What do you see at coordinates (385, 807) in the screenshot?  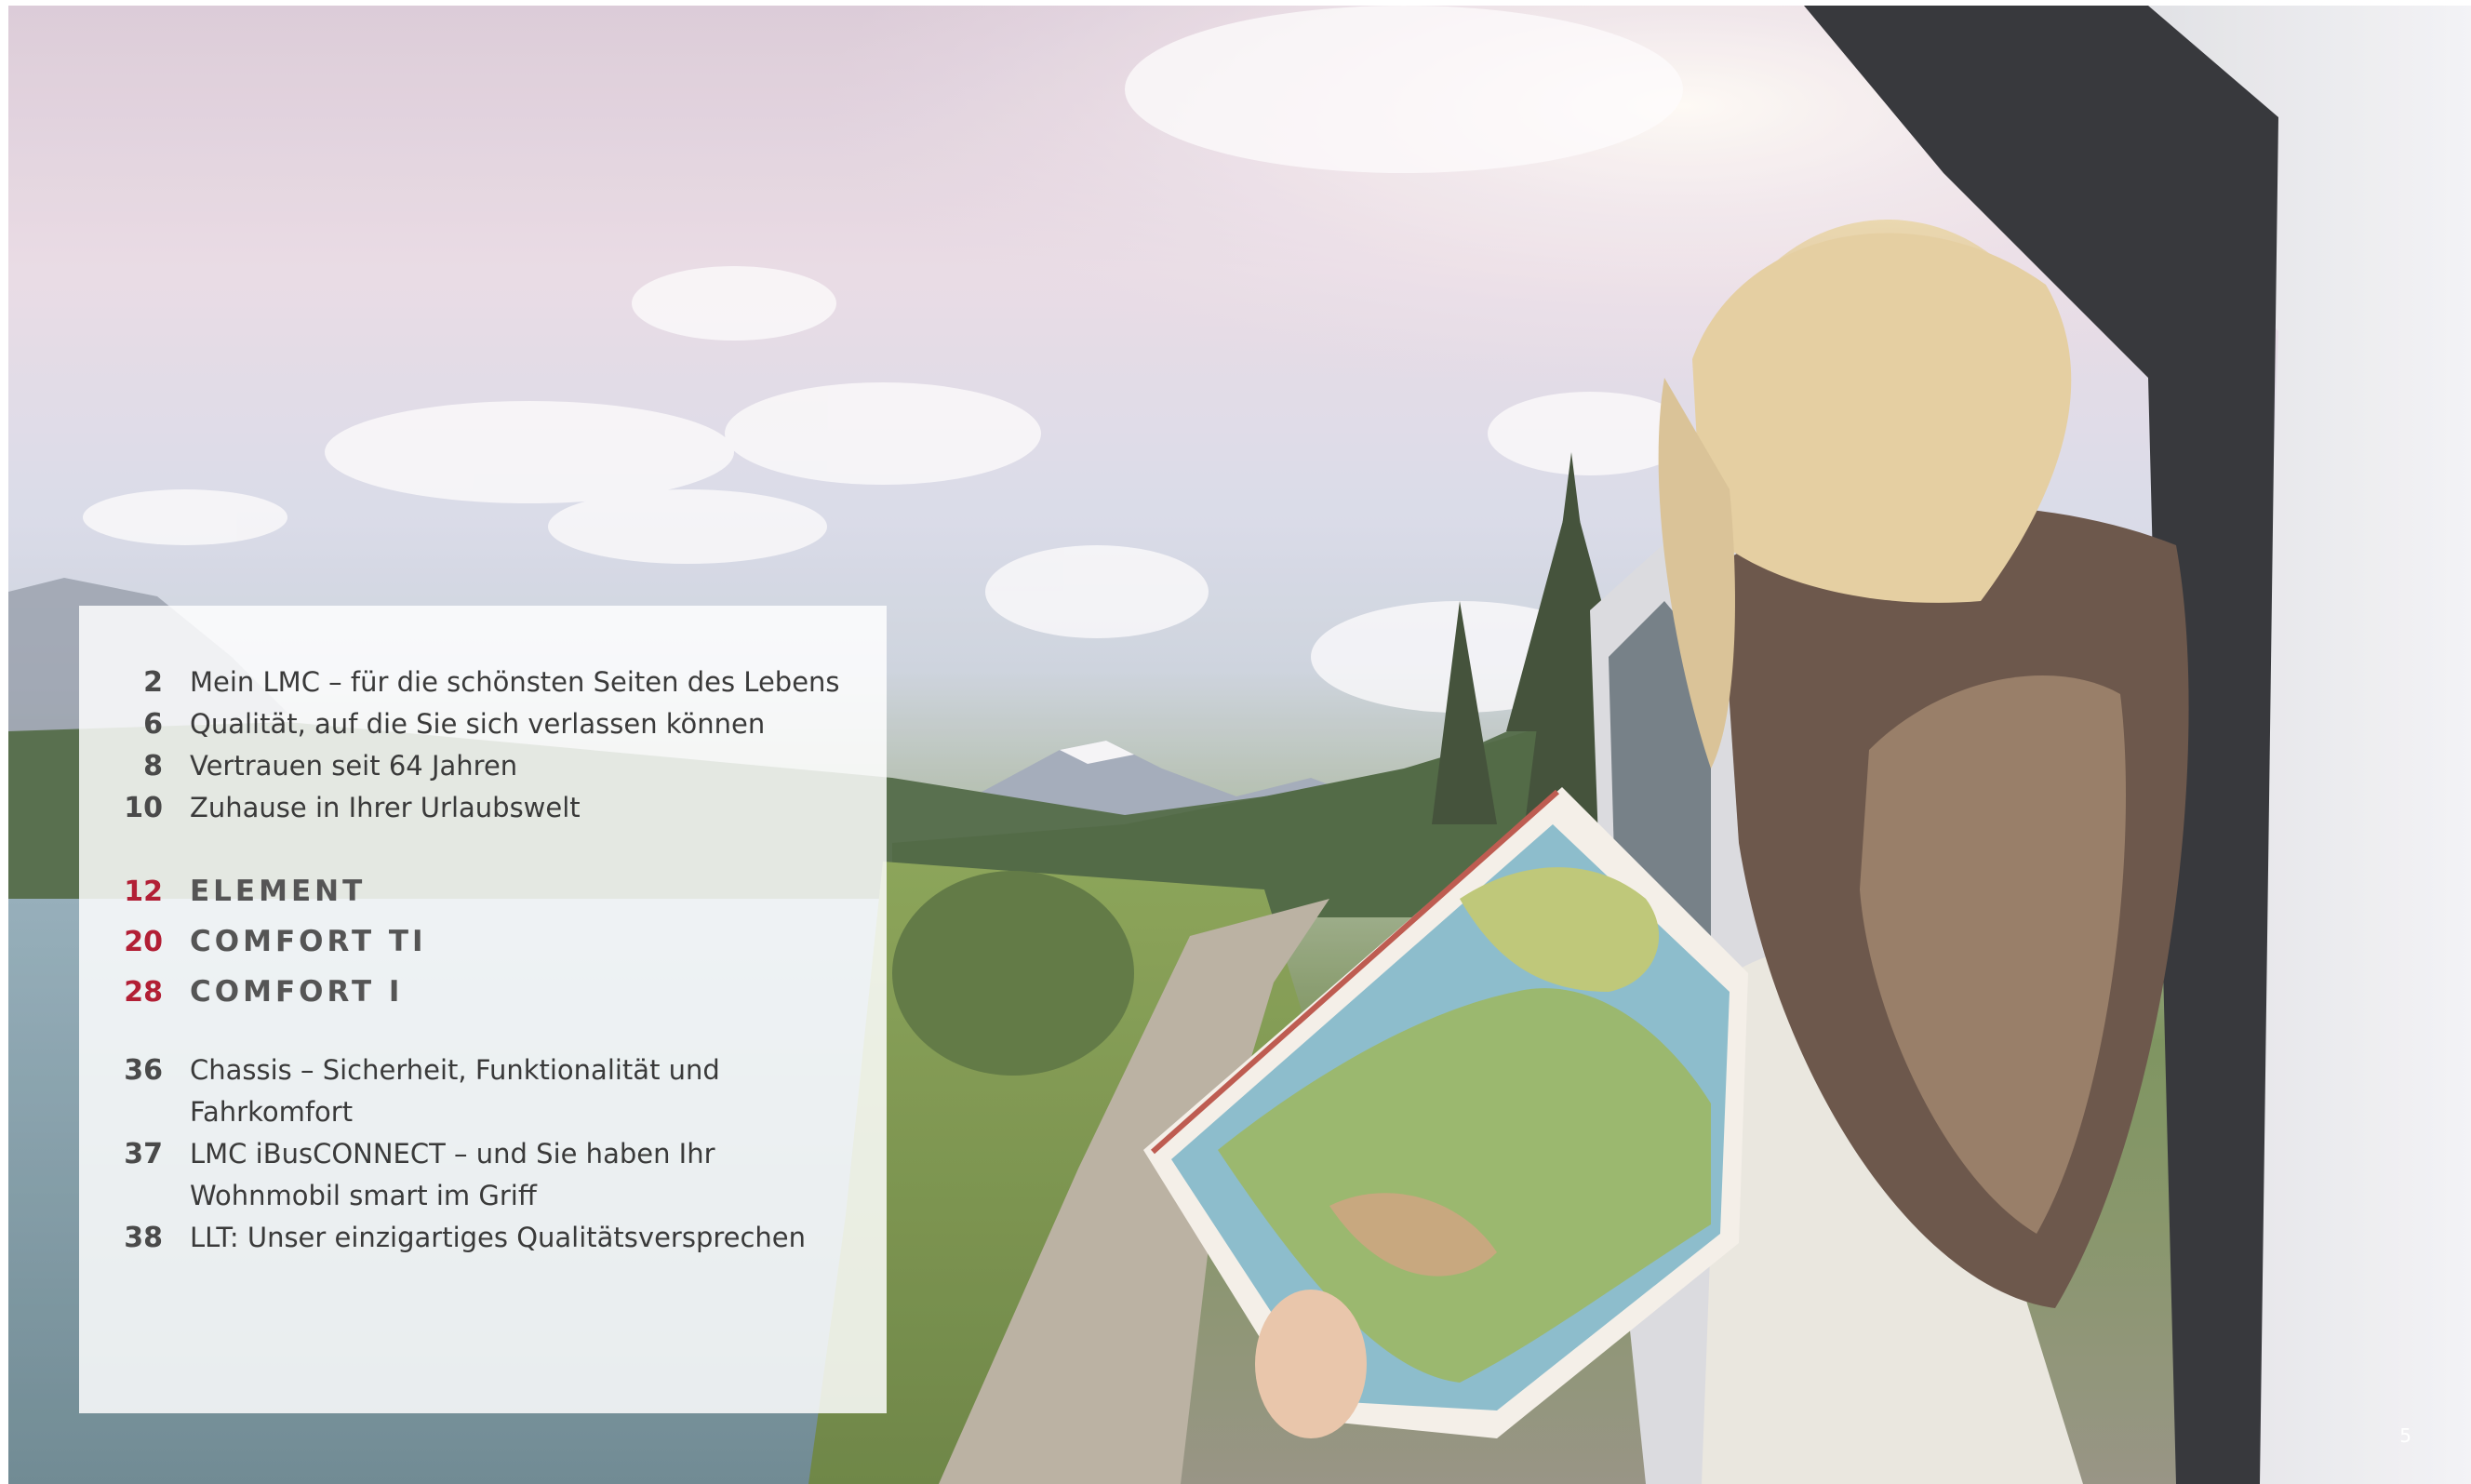 I see `toc-entry-label: Zuhause in Ihrer Urlaubswelt` at bounding box center [385, 807].